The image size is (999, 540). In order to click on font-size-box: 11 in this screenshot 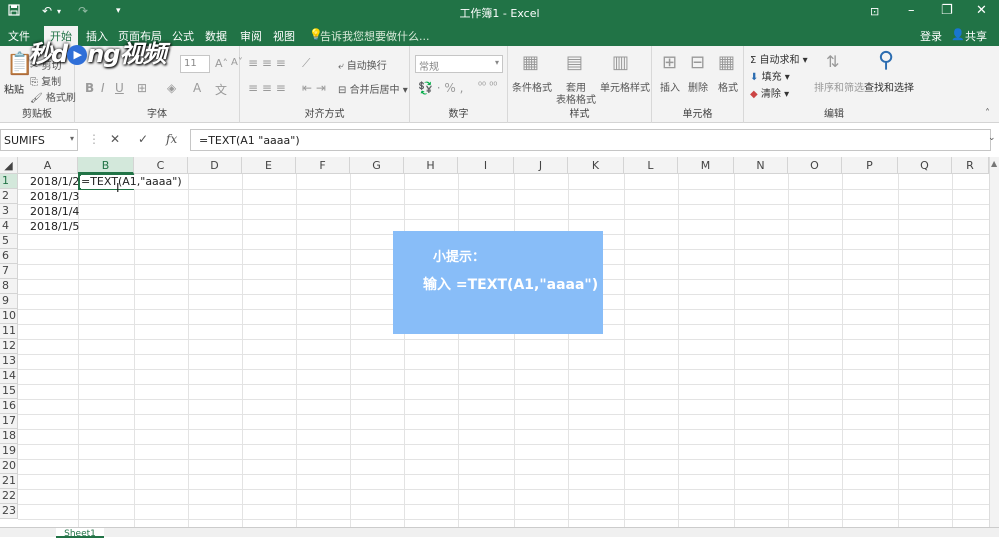, I will do `click(195, 64)`.